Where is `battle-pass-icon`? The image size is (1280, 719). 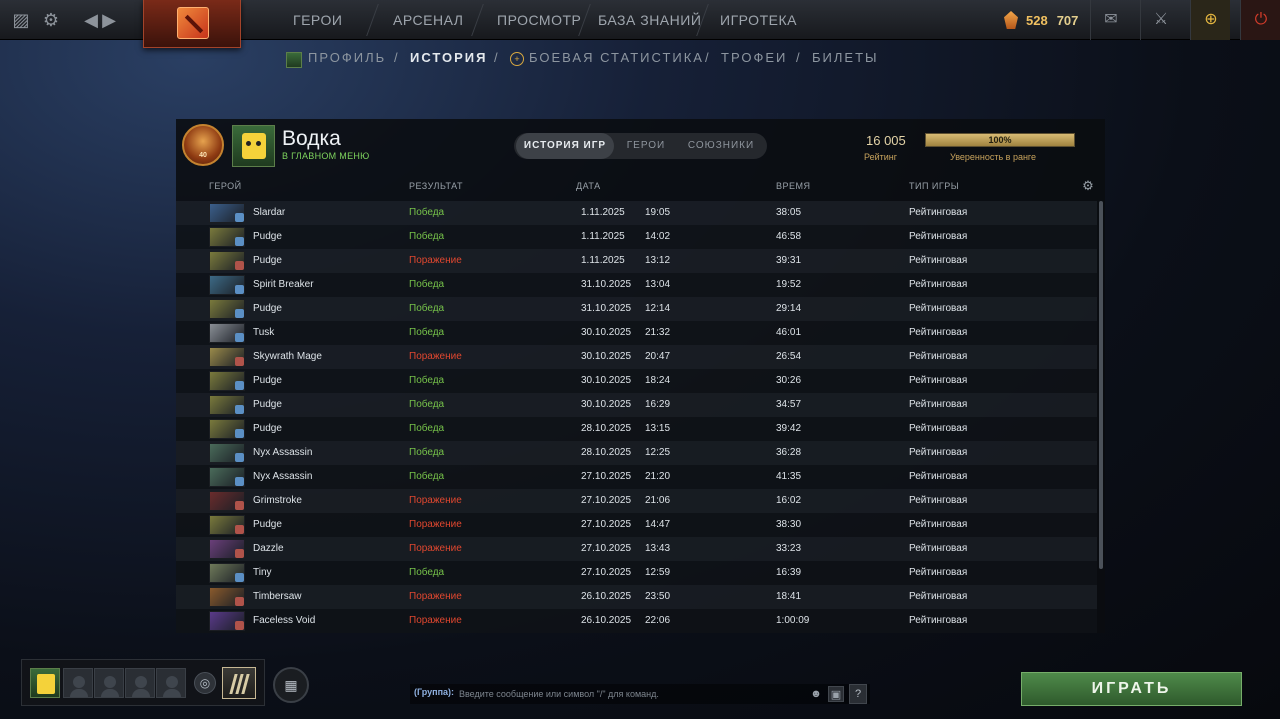 battle-pass-icon is located at coordinates (239, 683).